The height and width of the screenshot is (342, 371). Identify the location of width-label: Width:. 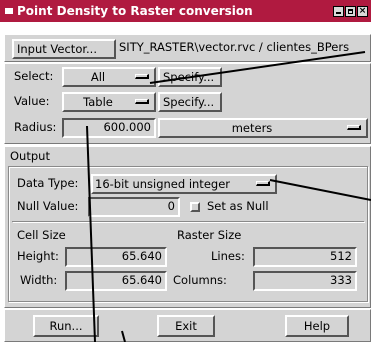
(39, 280).